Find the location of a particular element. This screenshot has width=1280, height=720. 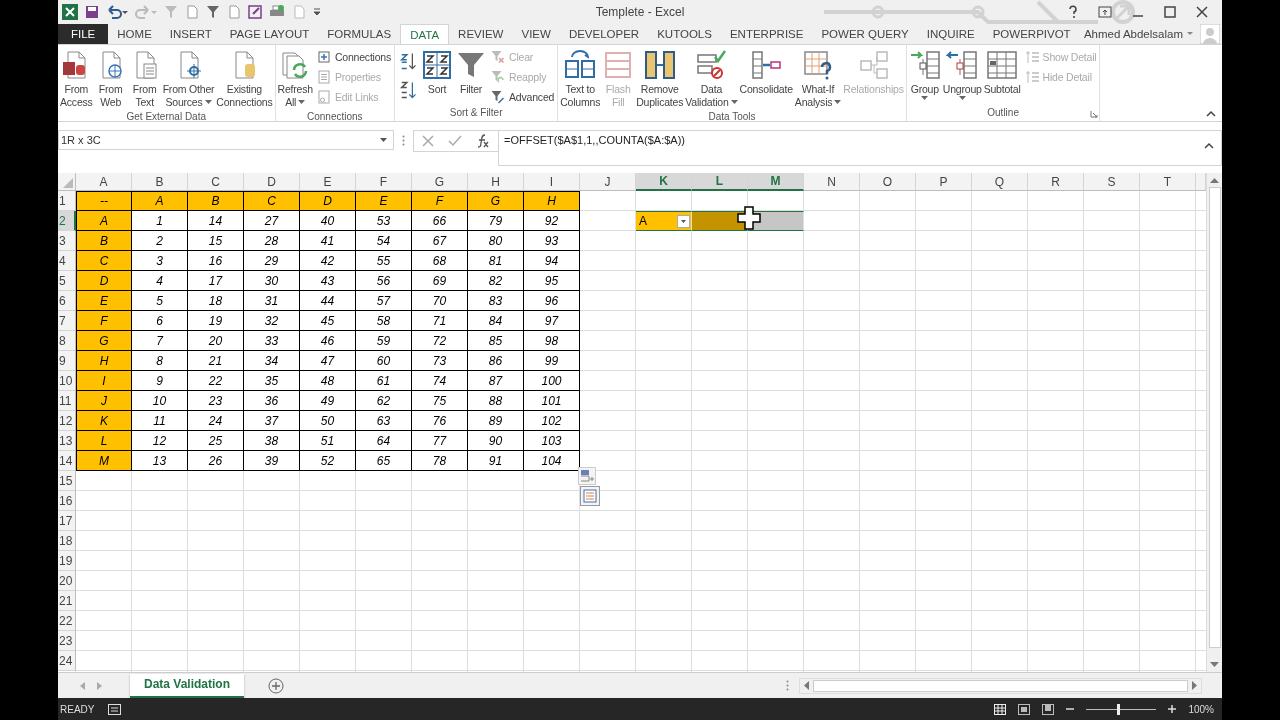

quick-analysis-icon is located at coordinates (590, 496).